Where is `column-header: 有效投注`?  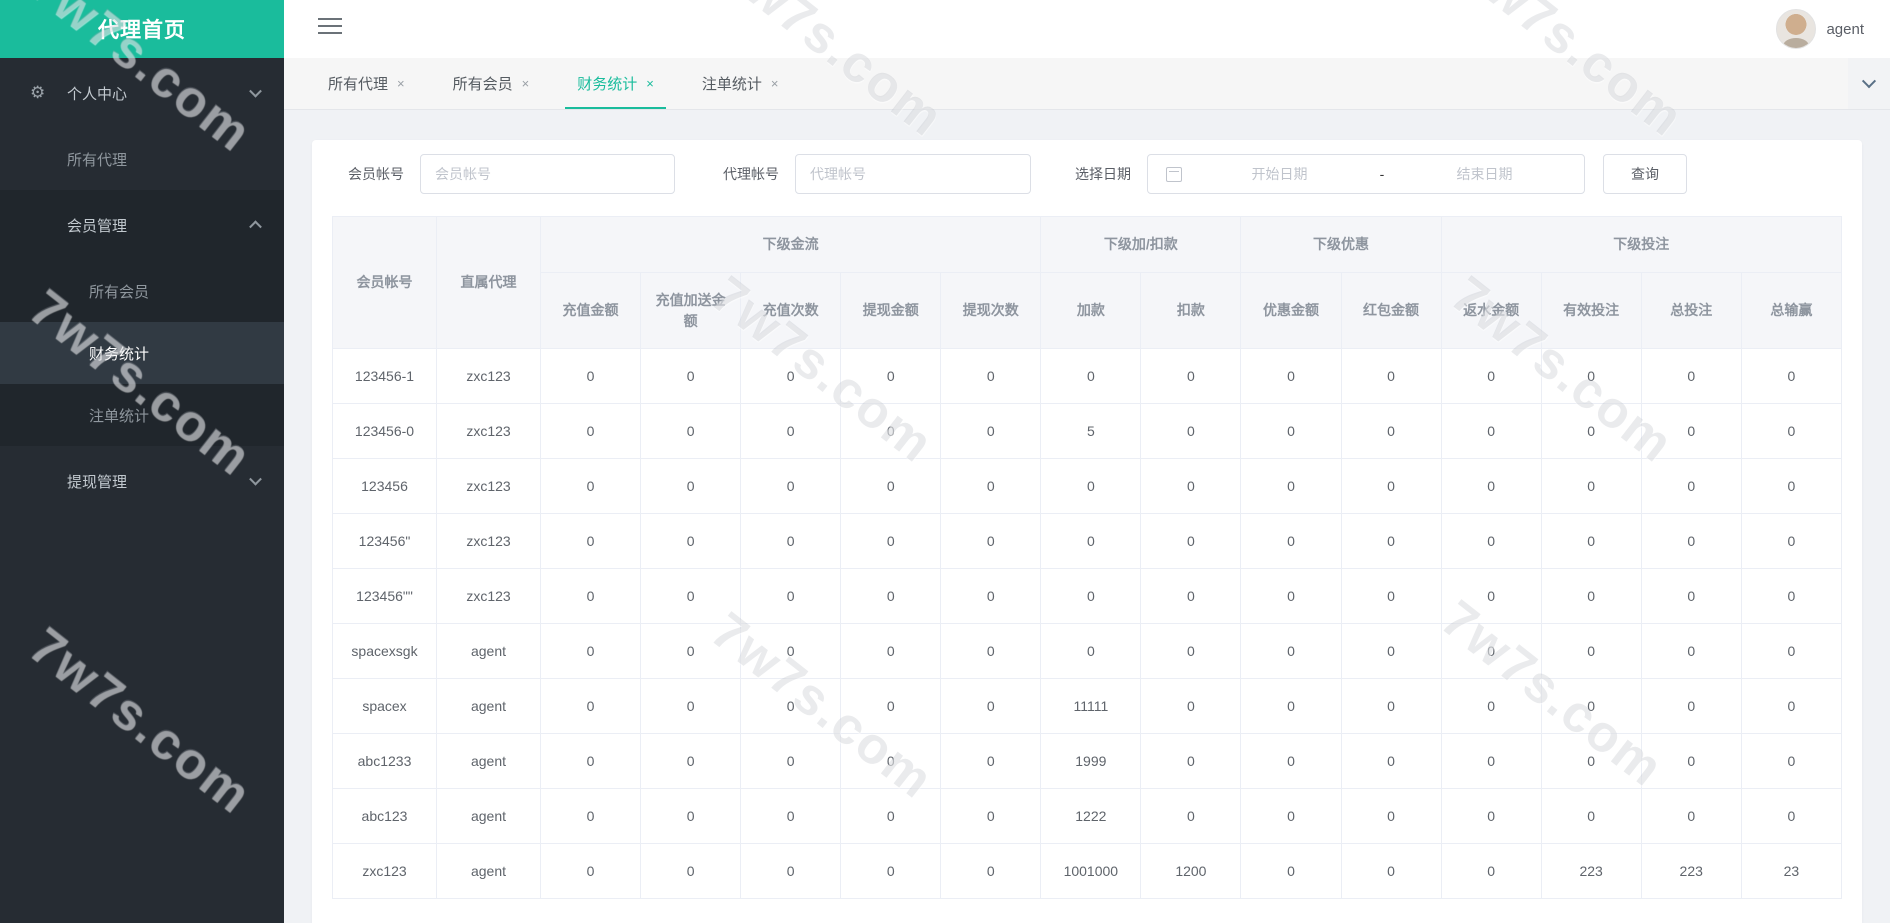
column-header: 有效投注 is located at coordinates (1591, 310).